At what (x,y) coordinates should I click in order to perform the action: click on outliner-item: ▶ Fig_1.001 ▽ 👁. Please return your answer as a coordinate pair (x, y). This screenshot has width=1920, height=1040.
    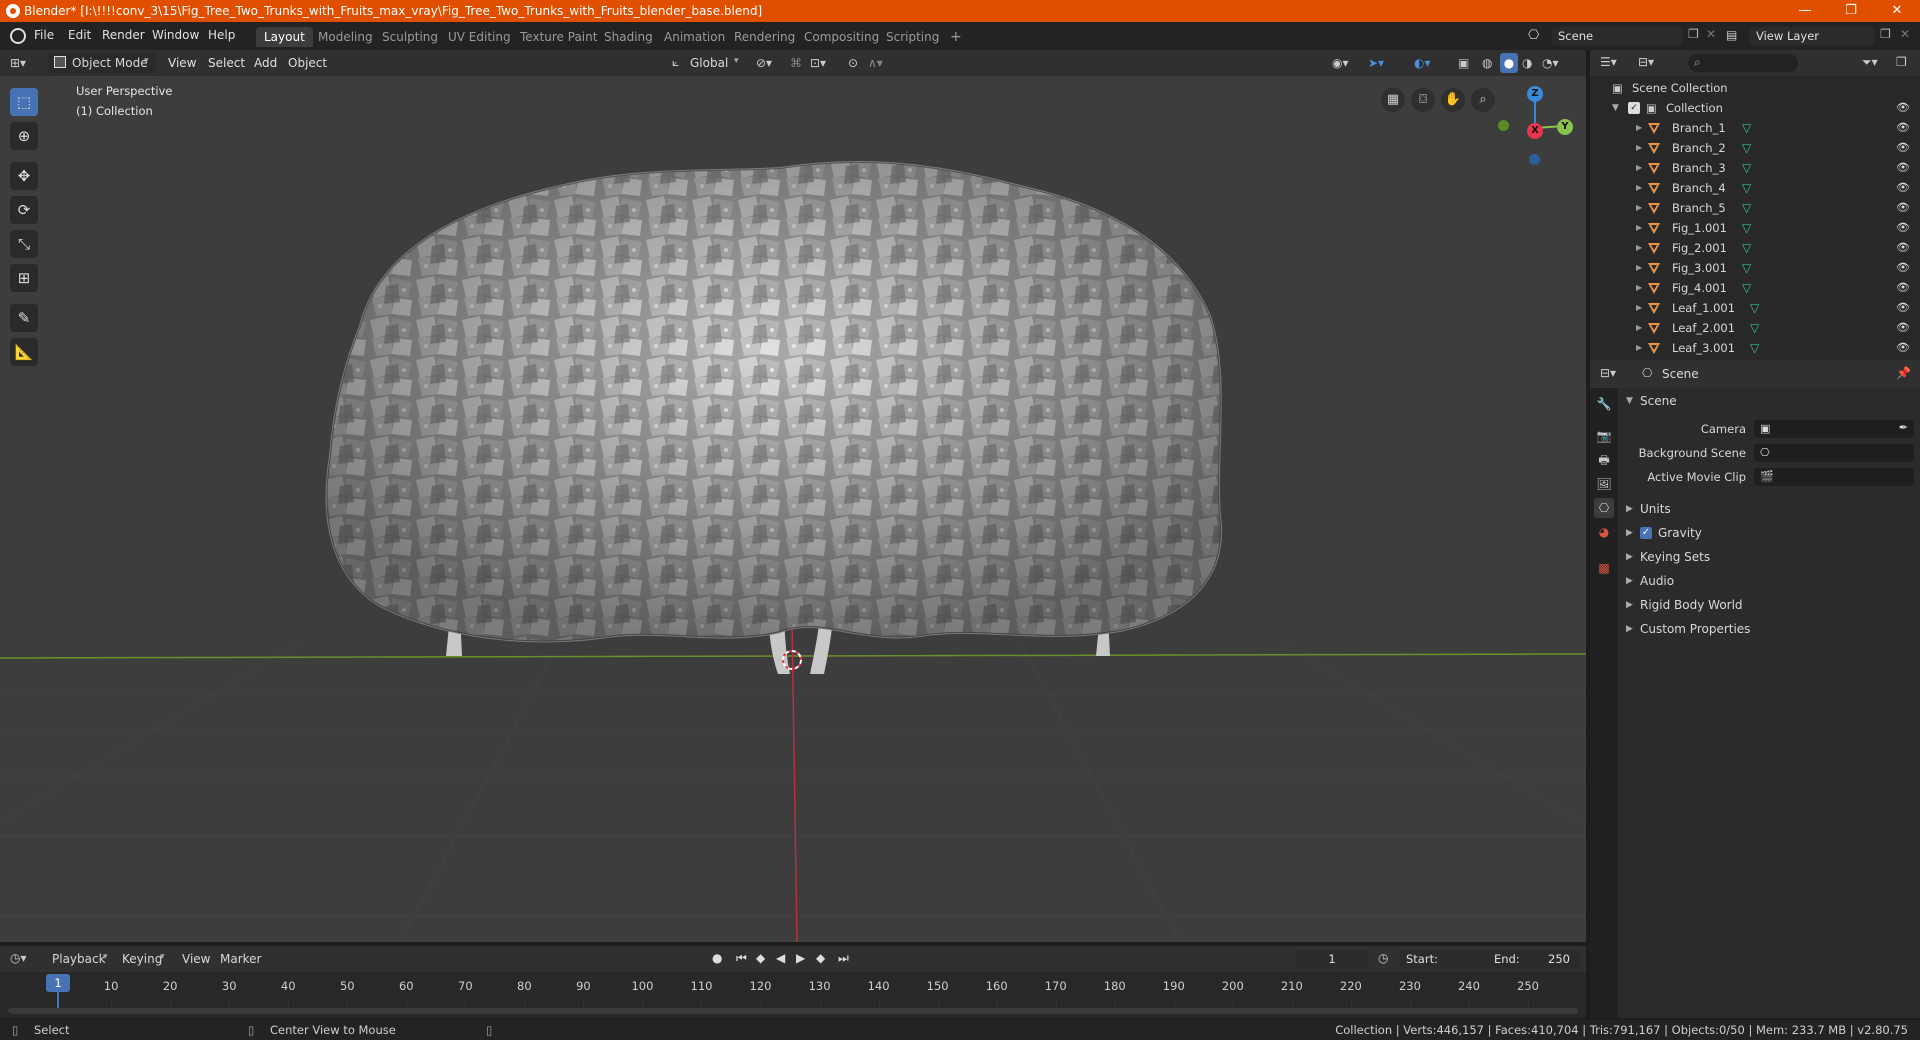
    Looking at the image, I should click on (1755, 228).